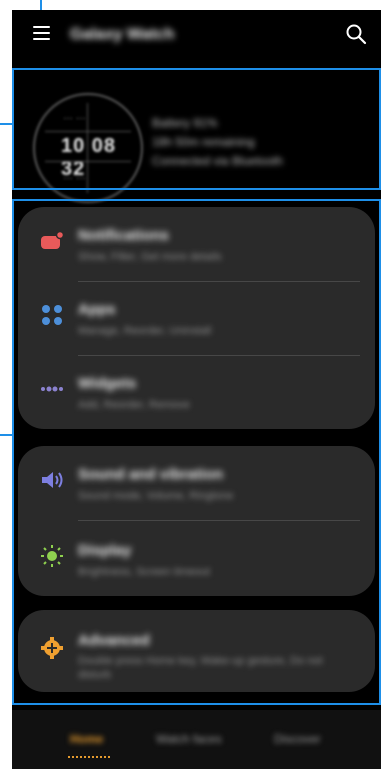 The width and height of the screenshot is (381, 769). What do you see at coordinates (189, 739) in the screenshot?
I see `tab-watch-faces: Watch faces` at bounding box center [189, 739].